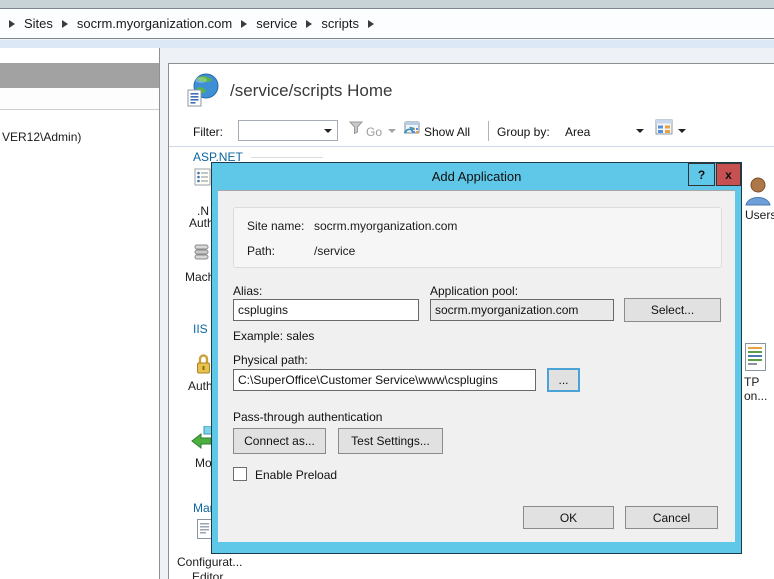 The height and width of the screenshot is (579, 774). I want to click on path-label: Path:, so click(261, 251).